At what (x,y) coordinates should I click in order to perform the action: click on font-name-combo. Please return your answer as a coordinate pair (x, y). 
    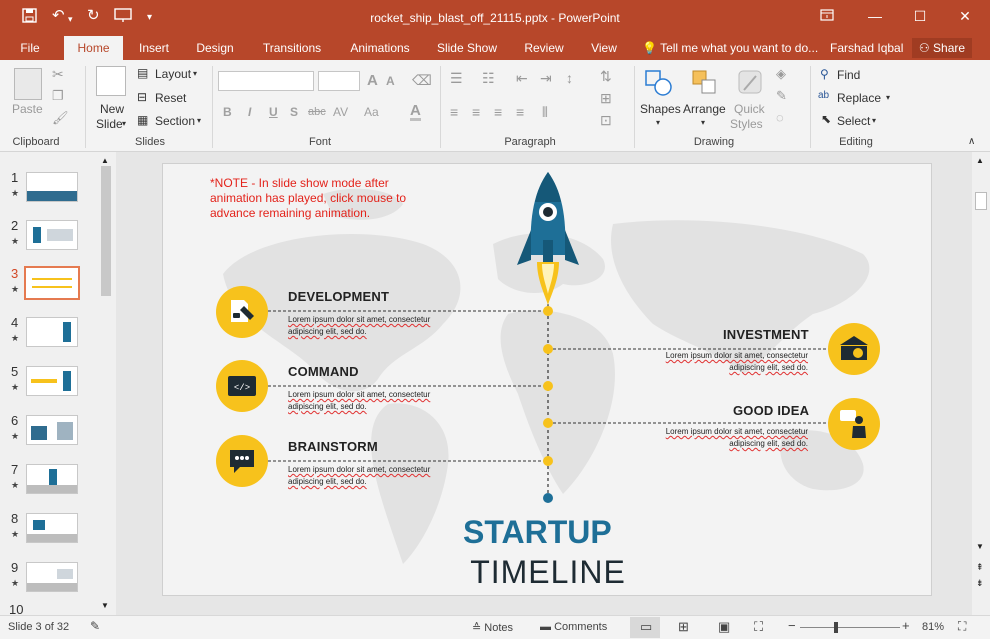
    Looking at the image, I should click on (266, 81).